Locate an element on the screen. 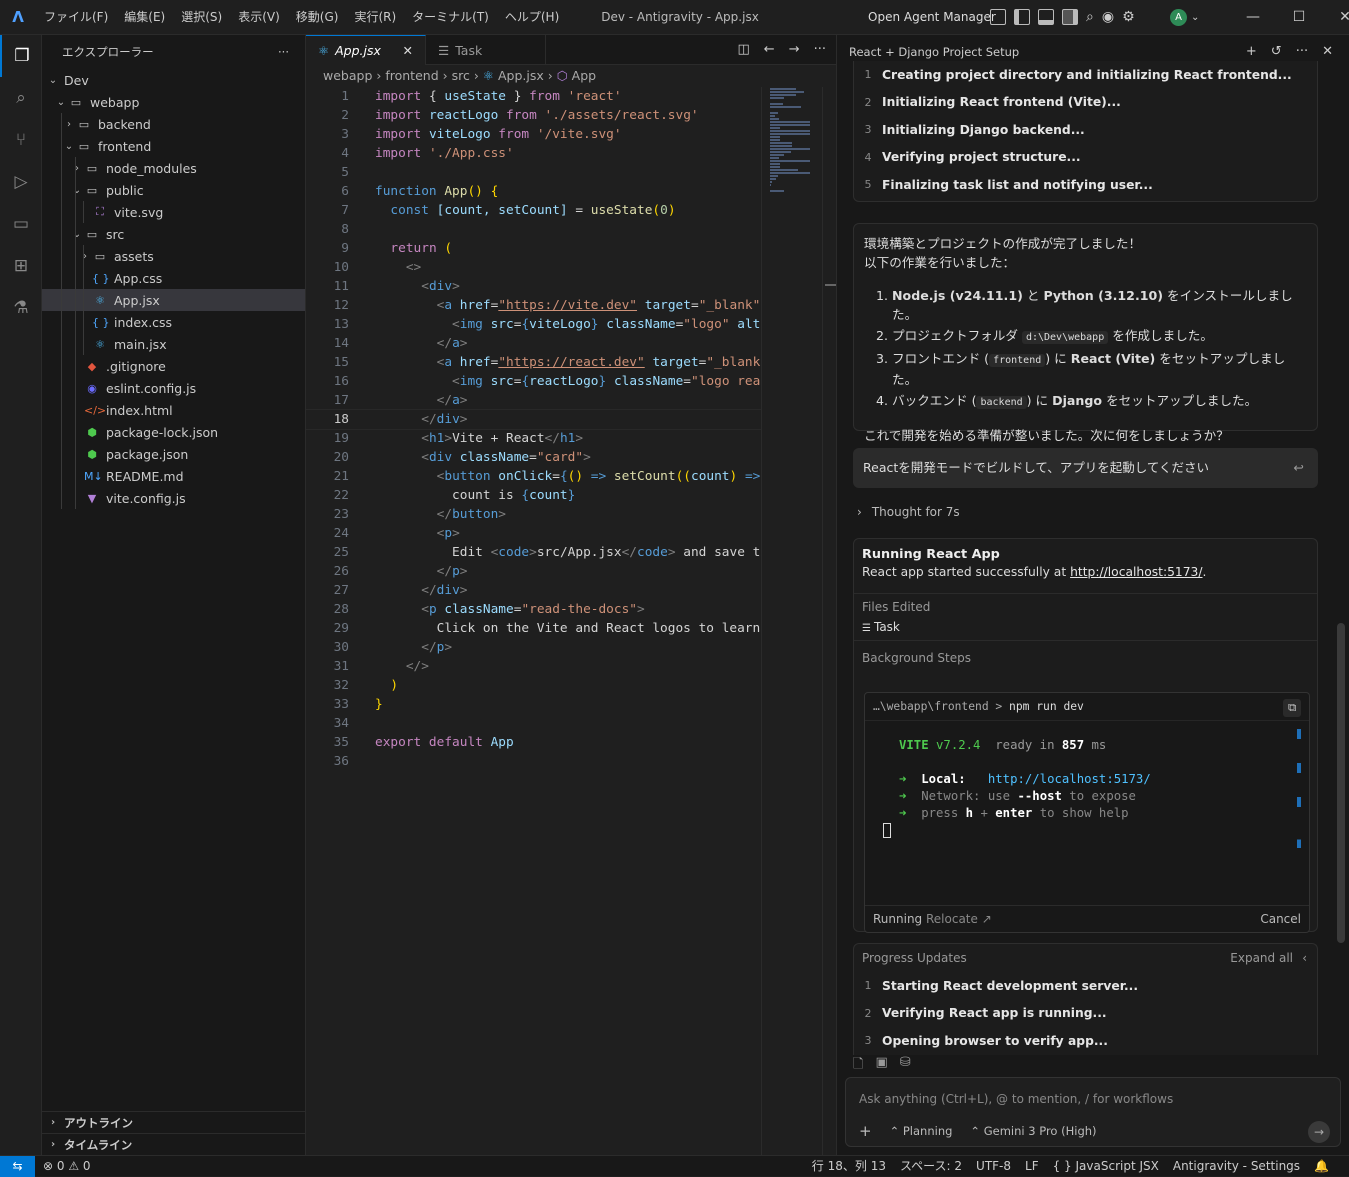 The image size is (1349, 1177). code-line: 17 </a> is located at coordinates (533, 400).